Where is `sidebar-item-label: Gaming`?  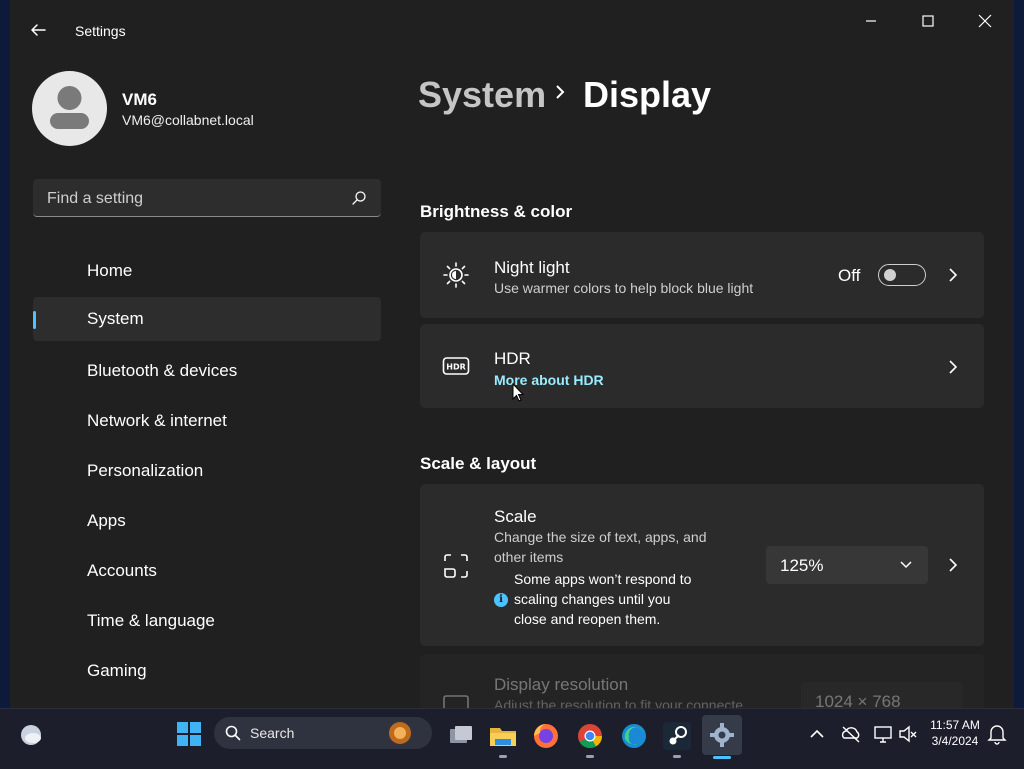 sidebar-item-label: Gaming is located at coordinates (117, 670).